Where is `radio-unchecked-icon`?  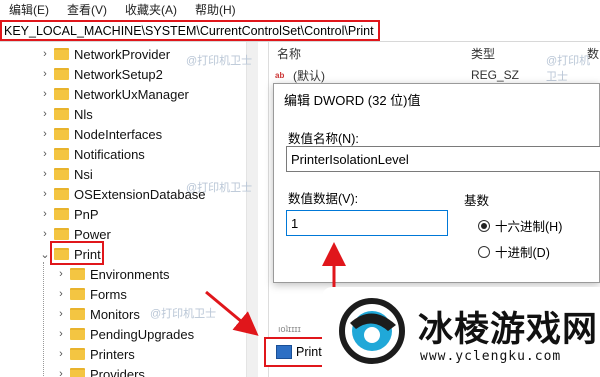
radio-unchecked-icon is located at coordinates (484, 251).